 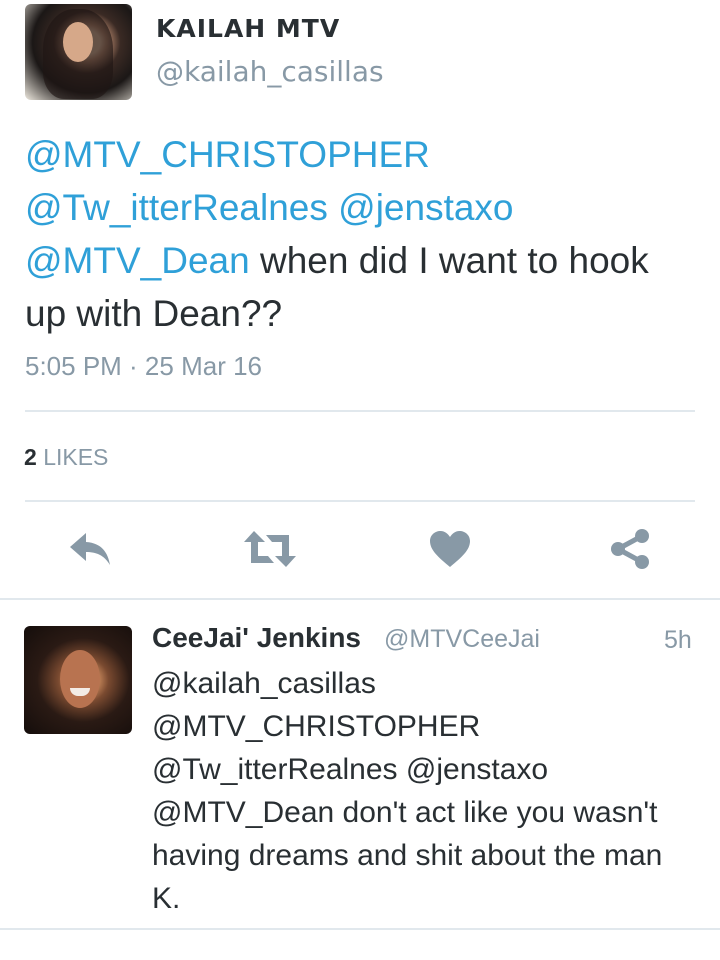 What do you see at coordinates (154, 313) in the screenshot?
I see `text-segment: up with Dean??` at bounding box center [154, 313].